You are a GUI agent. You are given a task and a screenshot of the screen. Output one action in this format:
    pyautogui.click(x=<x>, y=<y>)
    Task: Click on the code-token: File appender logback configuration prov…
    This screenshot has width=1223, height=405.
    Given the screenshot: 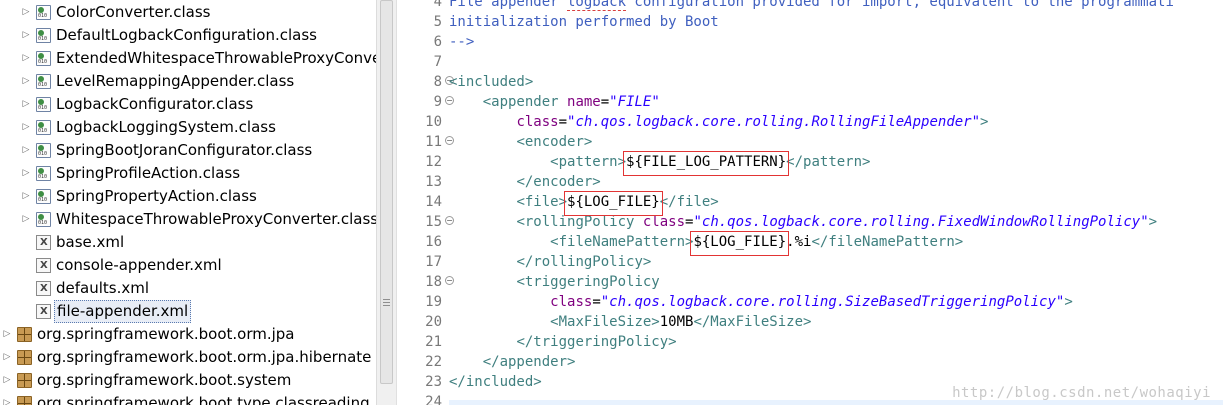 What is the action you would take?
    pyautogui.click(x=811, y=5)
    